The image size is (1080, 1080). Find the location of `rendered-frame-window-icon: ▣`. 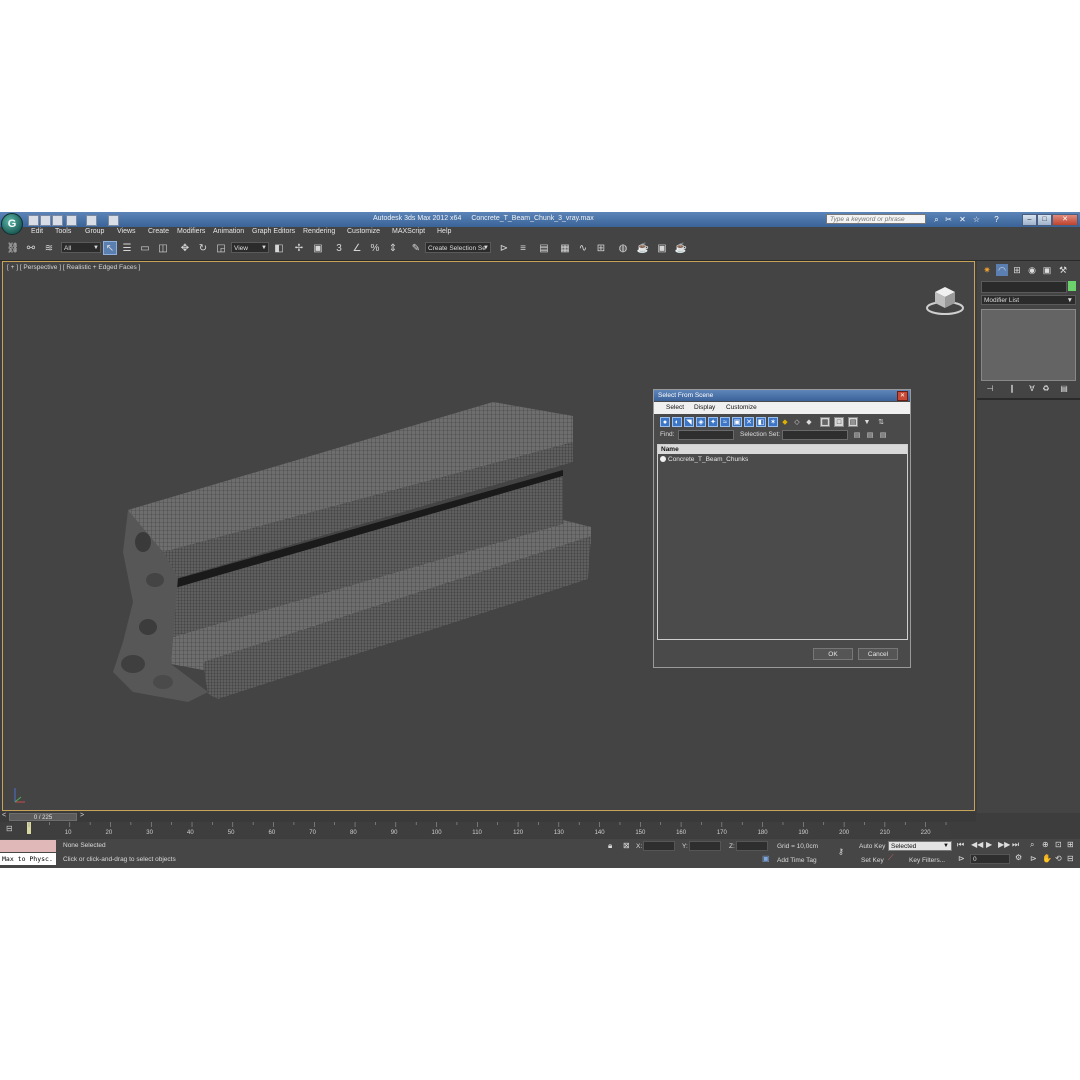

rendered-frame-window-icon: ▣ is located at coordinates (662, 248).